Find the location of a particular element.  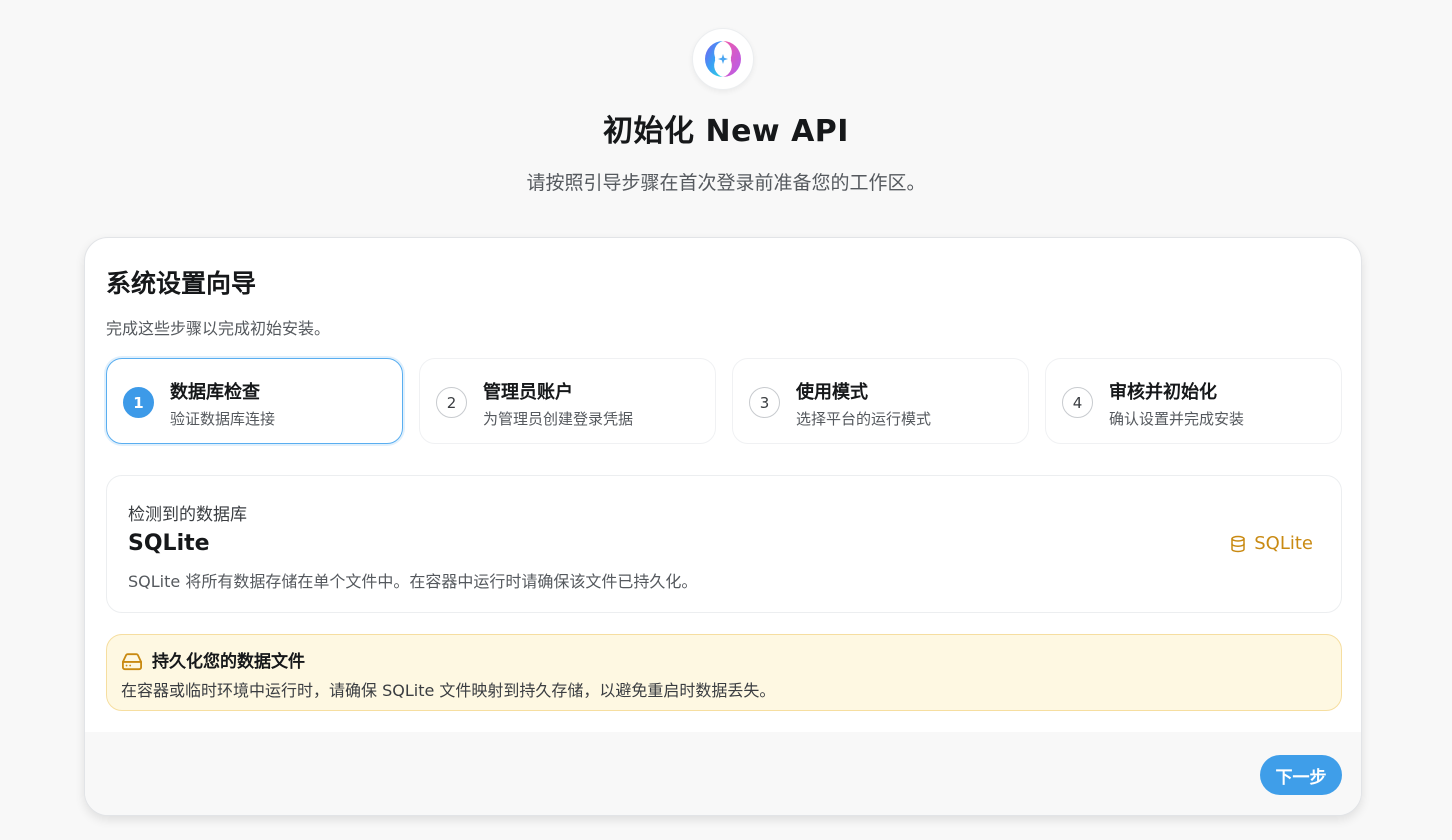

page-subtitle: 请按照引导步骤在首次登录前准备您的工作区。 is located at coordinates (726, 183).